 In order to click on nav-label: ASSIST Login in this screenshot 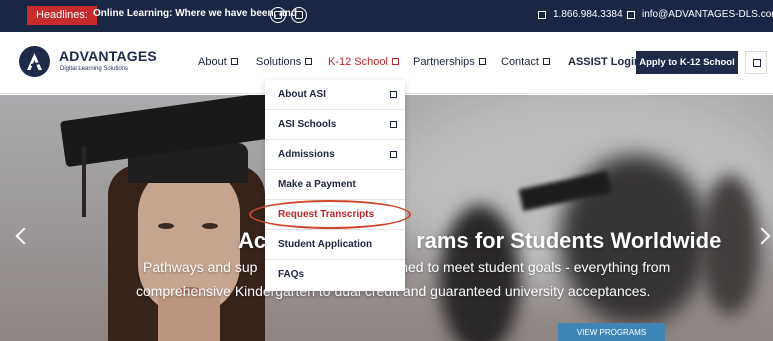, I will do `click(604, 62)`.